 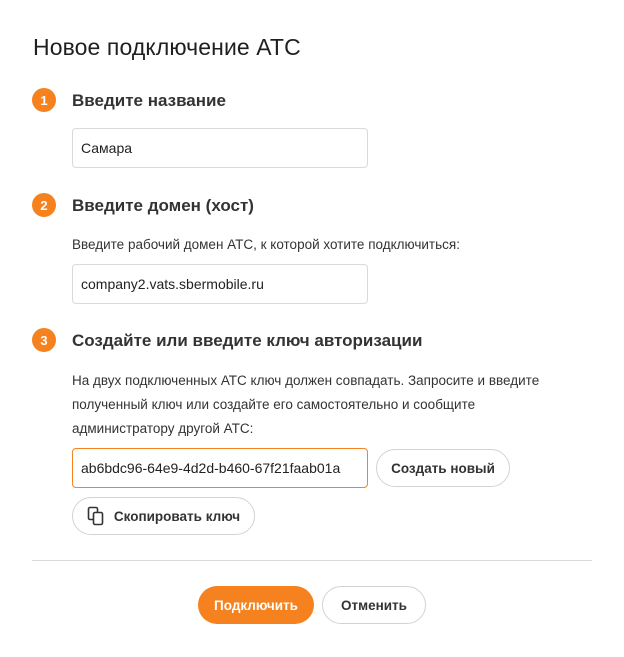 What do you see at coordinates (443, 468) in the screenshot?
I see `create-new-key-button: Создать новый` at bounding box center [443, 468].